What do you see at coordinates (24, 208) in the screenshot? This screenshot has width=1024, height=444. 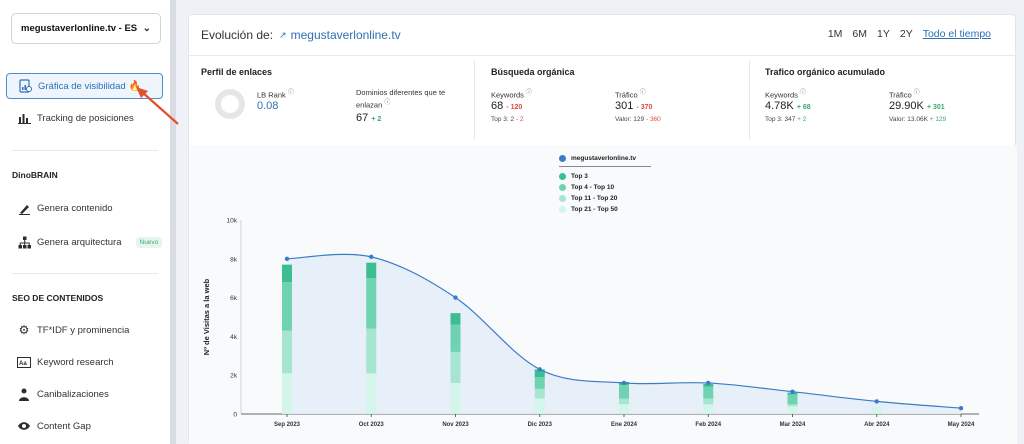 I see `pen-icon` at bounding box center [24, 208].